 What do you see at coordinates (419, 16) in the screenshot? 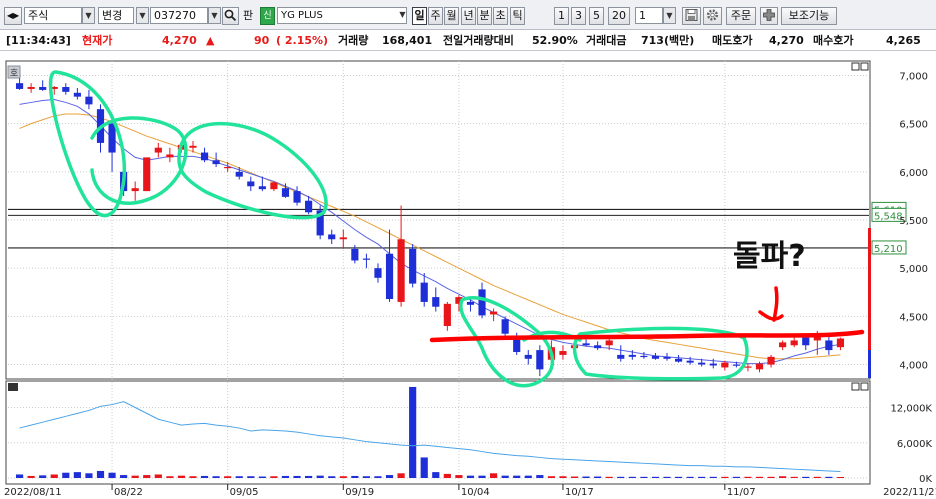
I see `period-button: 일` at bounding box center [419, 16].